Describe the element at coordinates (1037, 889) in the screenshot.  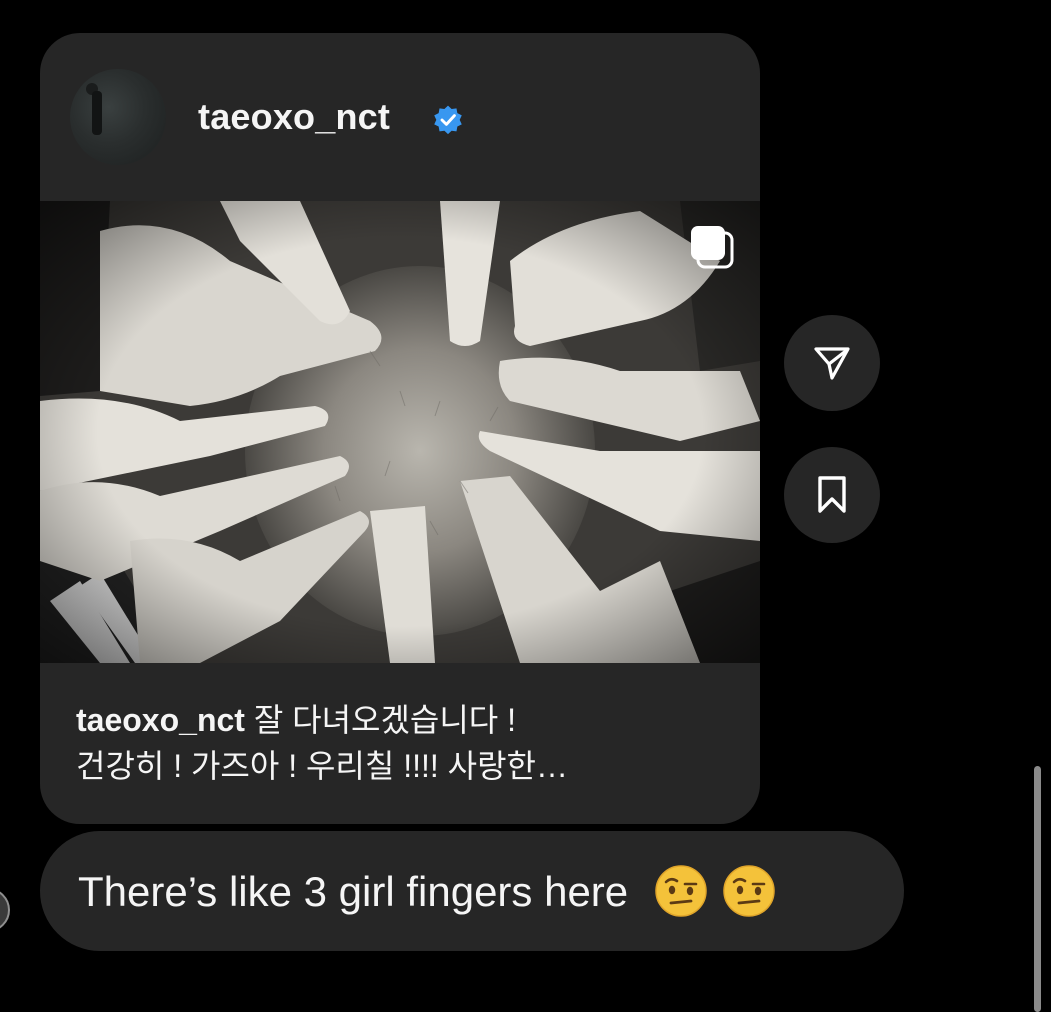
I see `scrollbar` at that location.